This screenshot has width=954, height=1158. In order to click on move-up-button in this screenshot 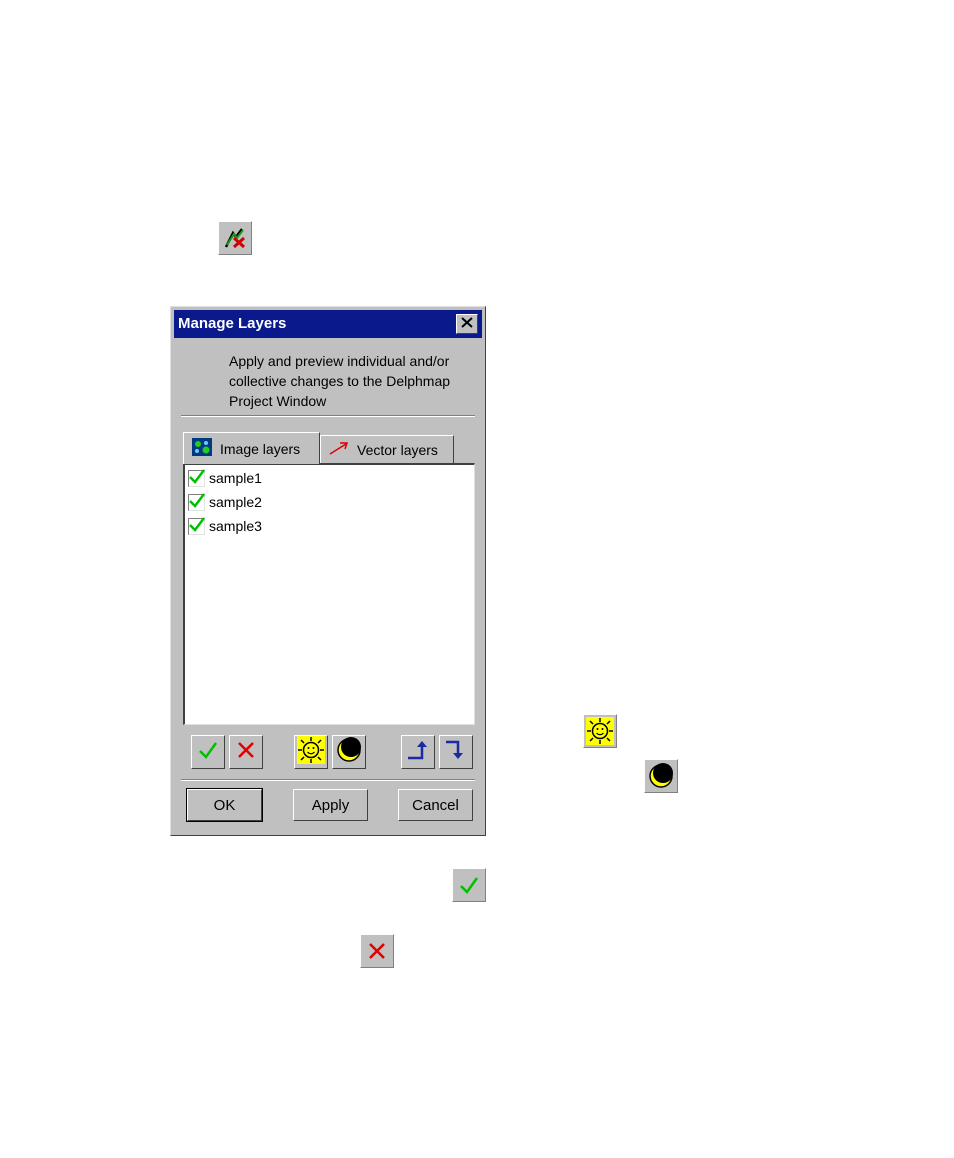, I will do `click(418, 752)`.